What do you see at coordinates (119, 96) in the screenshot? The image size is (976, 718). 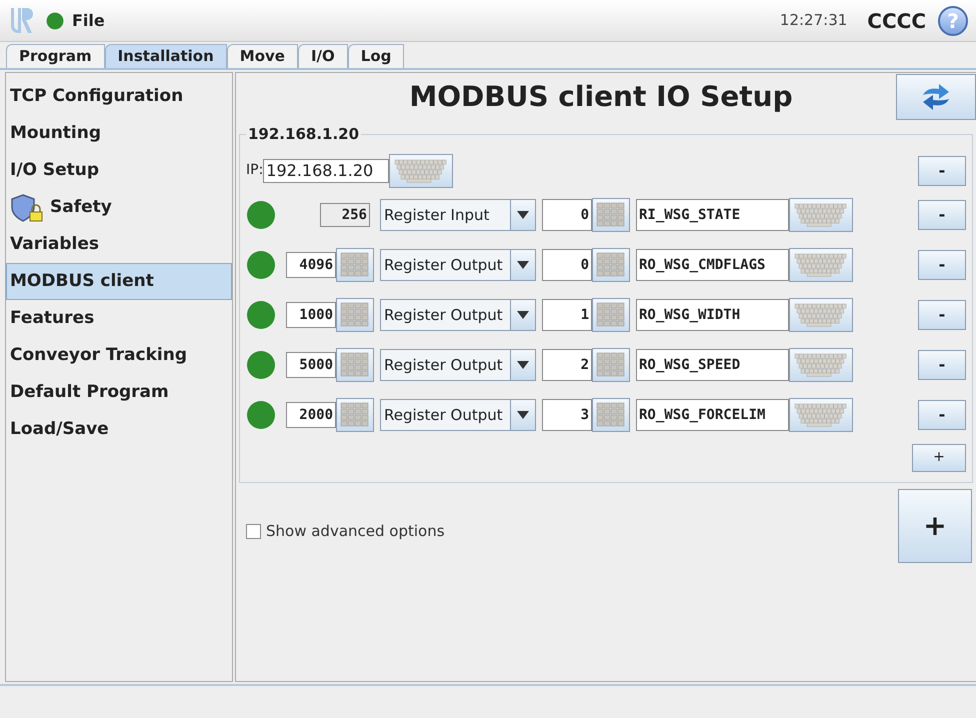 I see `sidebar-item: TCP Configuration` at bounding box center [119, 96].